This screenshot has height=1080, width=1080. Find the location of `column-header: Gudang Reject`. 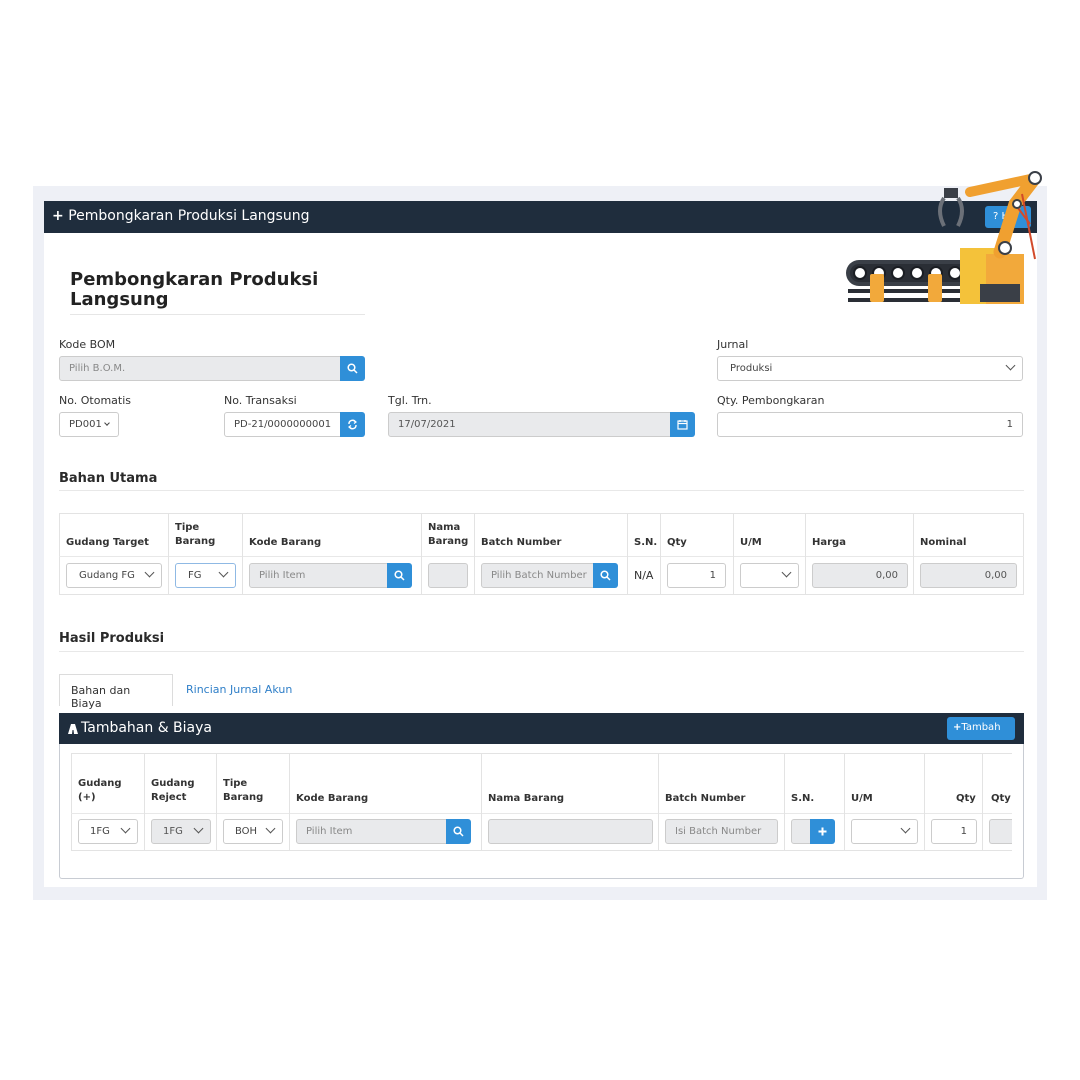

column-header: Gudang Reject is located at coordinates (173, 790).